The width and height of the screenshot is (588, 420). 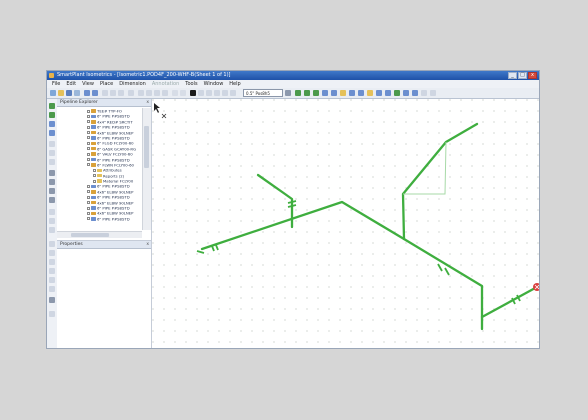 I want to click on rectangle-icon, so click(x=52, y=212).